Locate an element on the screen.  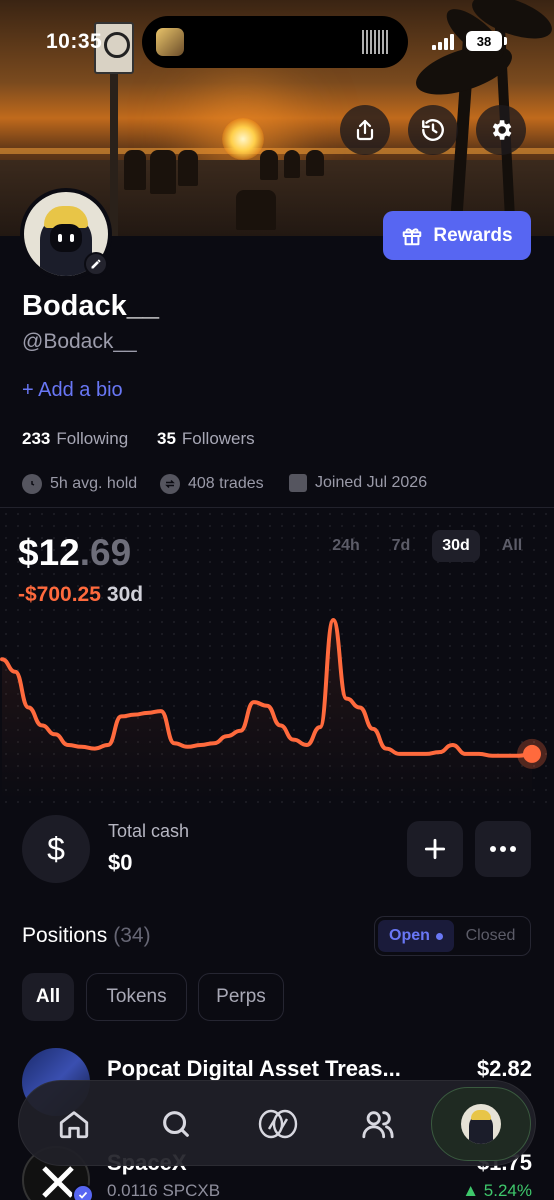
avg-hold-stat: 5h avg. hold is located at coordinates (79, 484).